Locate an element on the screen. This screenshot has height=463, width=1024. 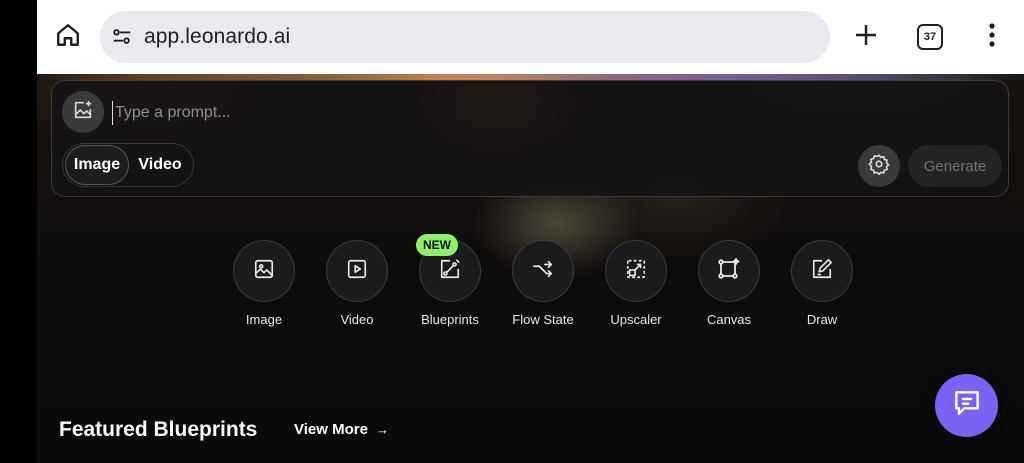
add-image-icon is located at coordinates (83, 112).